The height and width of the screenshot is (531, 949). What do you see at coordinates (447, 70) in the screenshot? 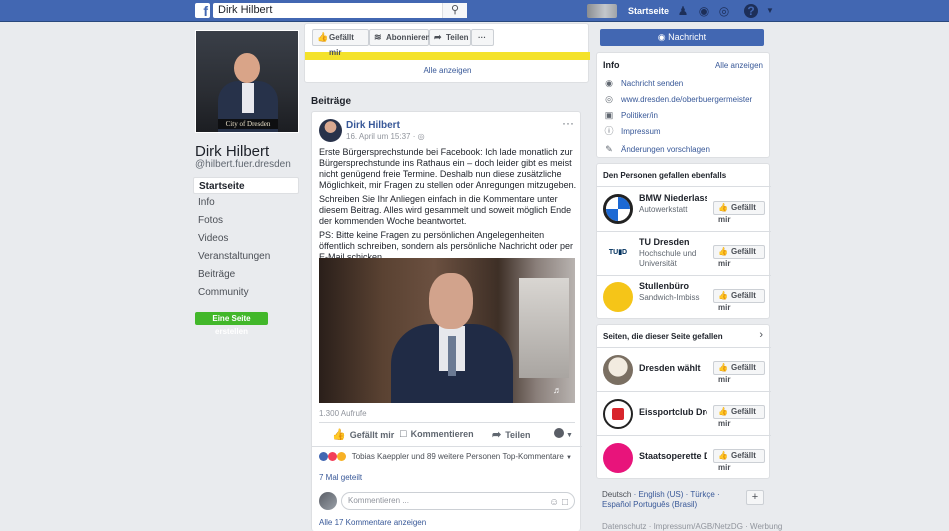
I see `show-all-link: Alle anzeigen` at bounding box center [447, 70].